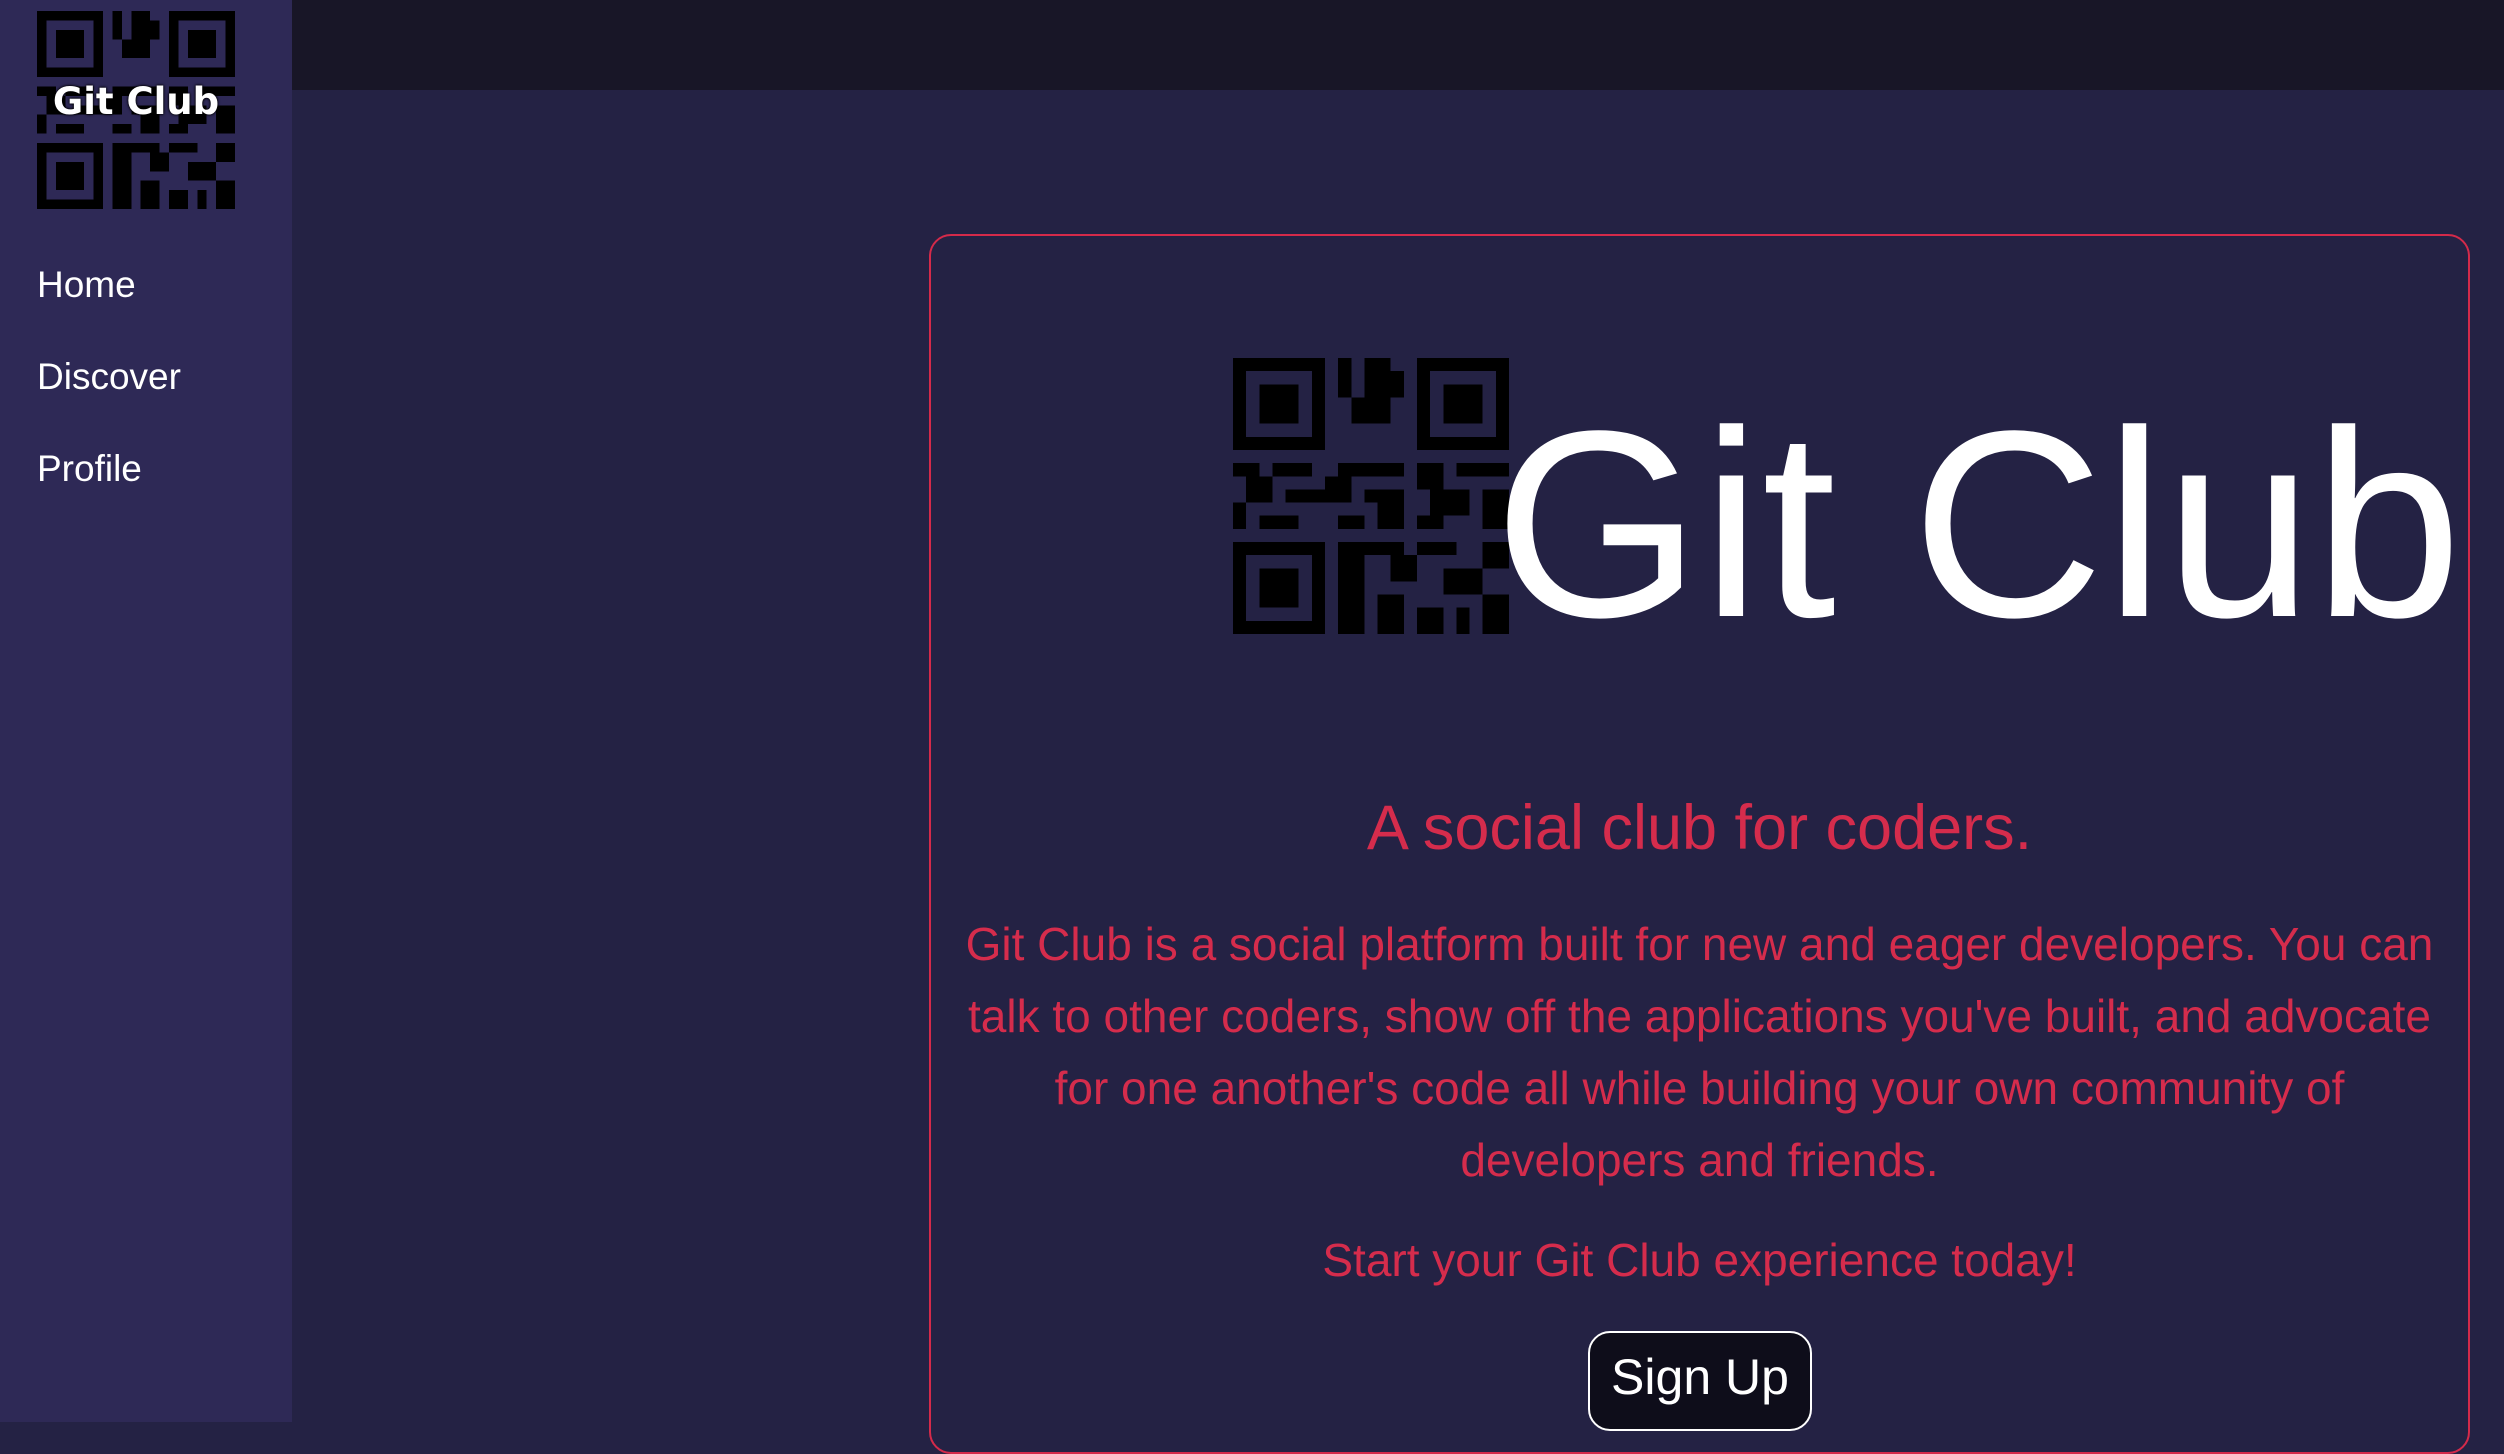 This screenshot has width=2504, height=1454. What do you see at coordinates (146, 711) in the screenshot?
I see `sidebar: Git Club Home Discover Profile` at bounding box center [146, 711].